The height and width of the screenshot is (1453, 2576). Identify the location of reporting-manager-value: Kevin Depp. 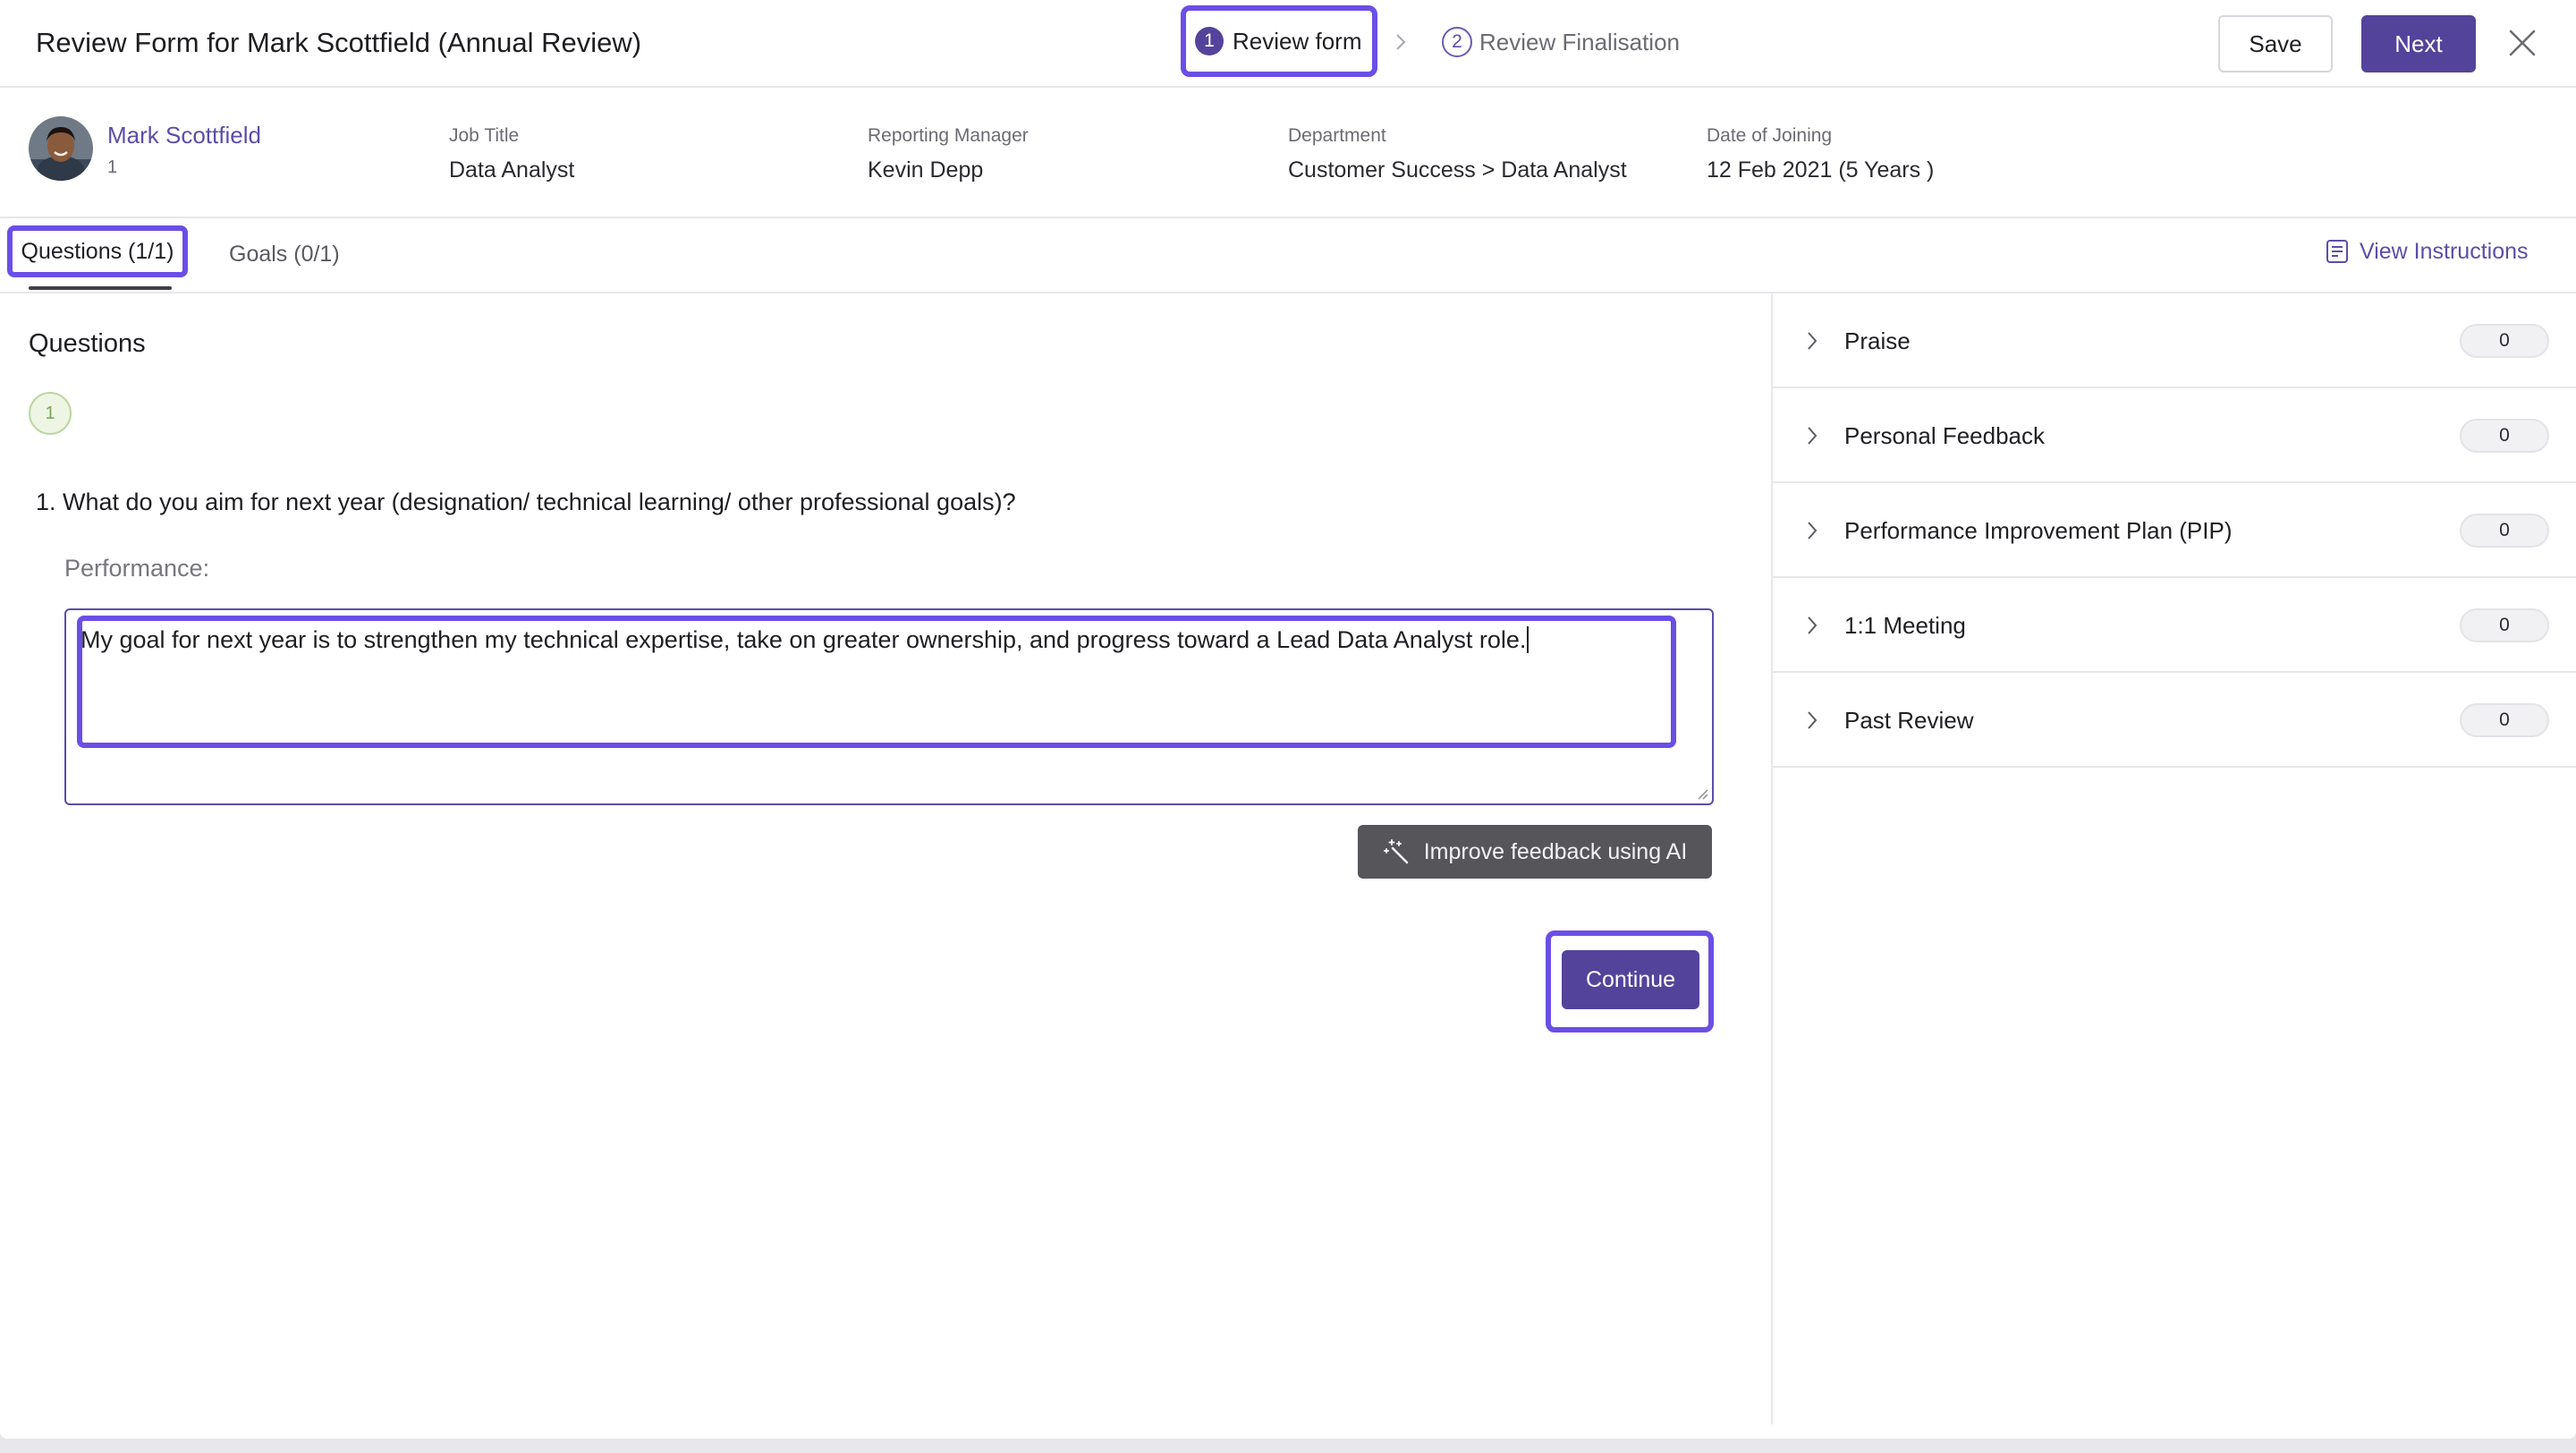
(926, 170).